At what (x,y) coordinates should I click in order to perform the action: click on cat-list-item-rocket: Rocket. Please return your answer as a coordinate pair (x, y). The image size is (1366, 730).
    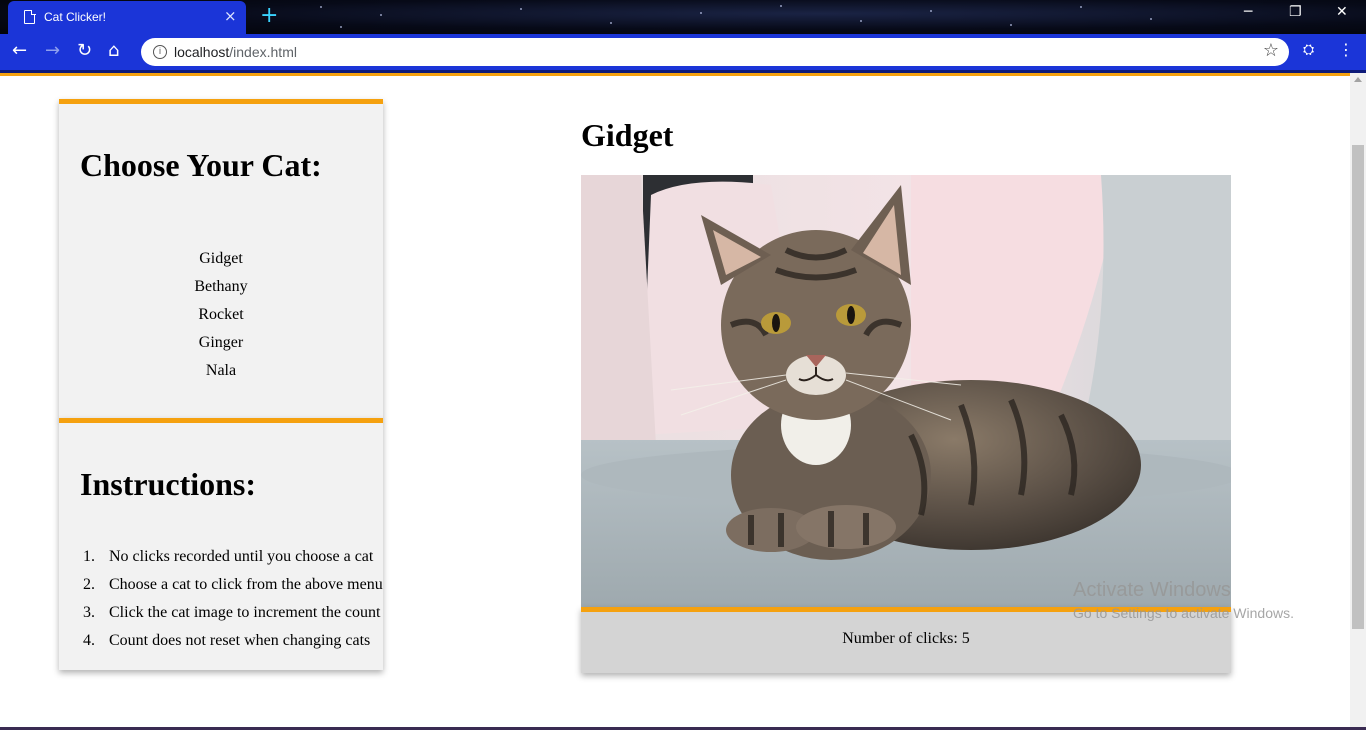
    Looking at the image, I should click on (221, 315).